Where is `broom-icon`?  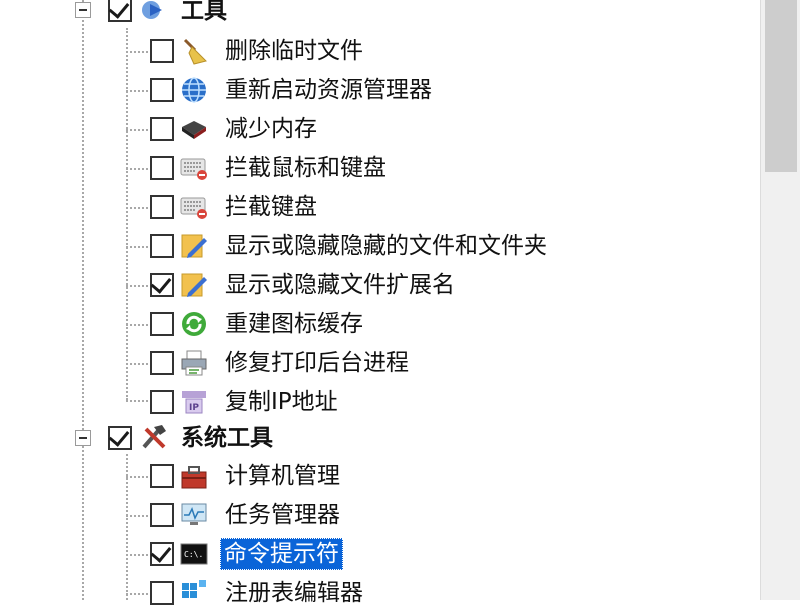
broom-icon is located at coordinates (195, 51).